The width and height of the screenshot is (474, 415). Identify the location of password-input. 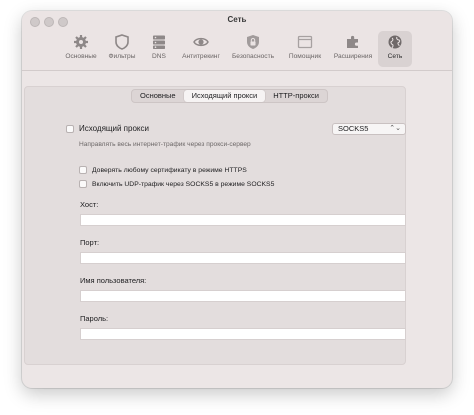
(243, 334).